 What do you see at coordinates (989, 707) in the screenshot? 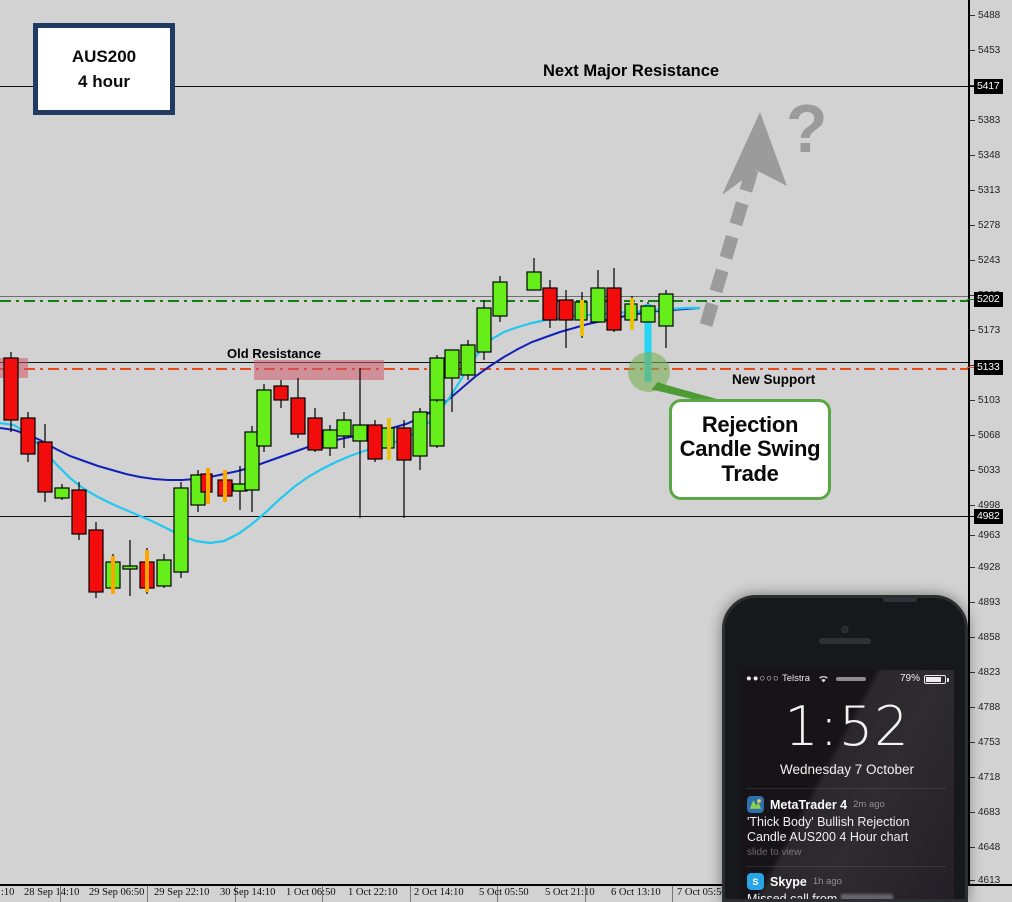
I see `price-tick: 4788` at bounding box center [989, 707].